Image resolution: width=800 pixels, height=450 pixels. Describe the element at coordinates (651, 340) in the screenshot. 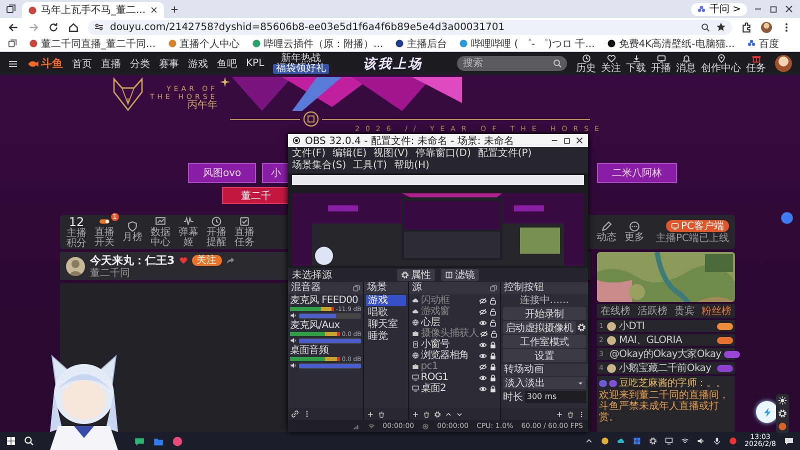

I see `user-name: MAI、GLORIA` at that location.